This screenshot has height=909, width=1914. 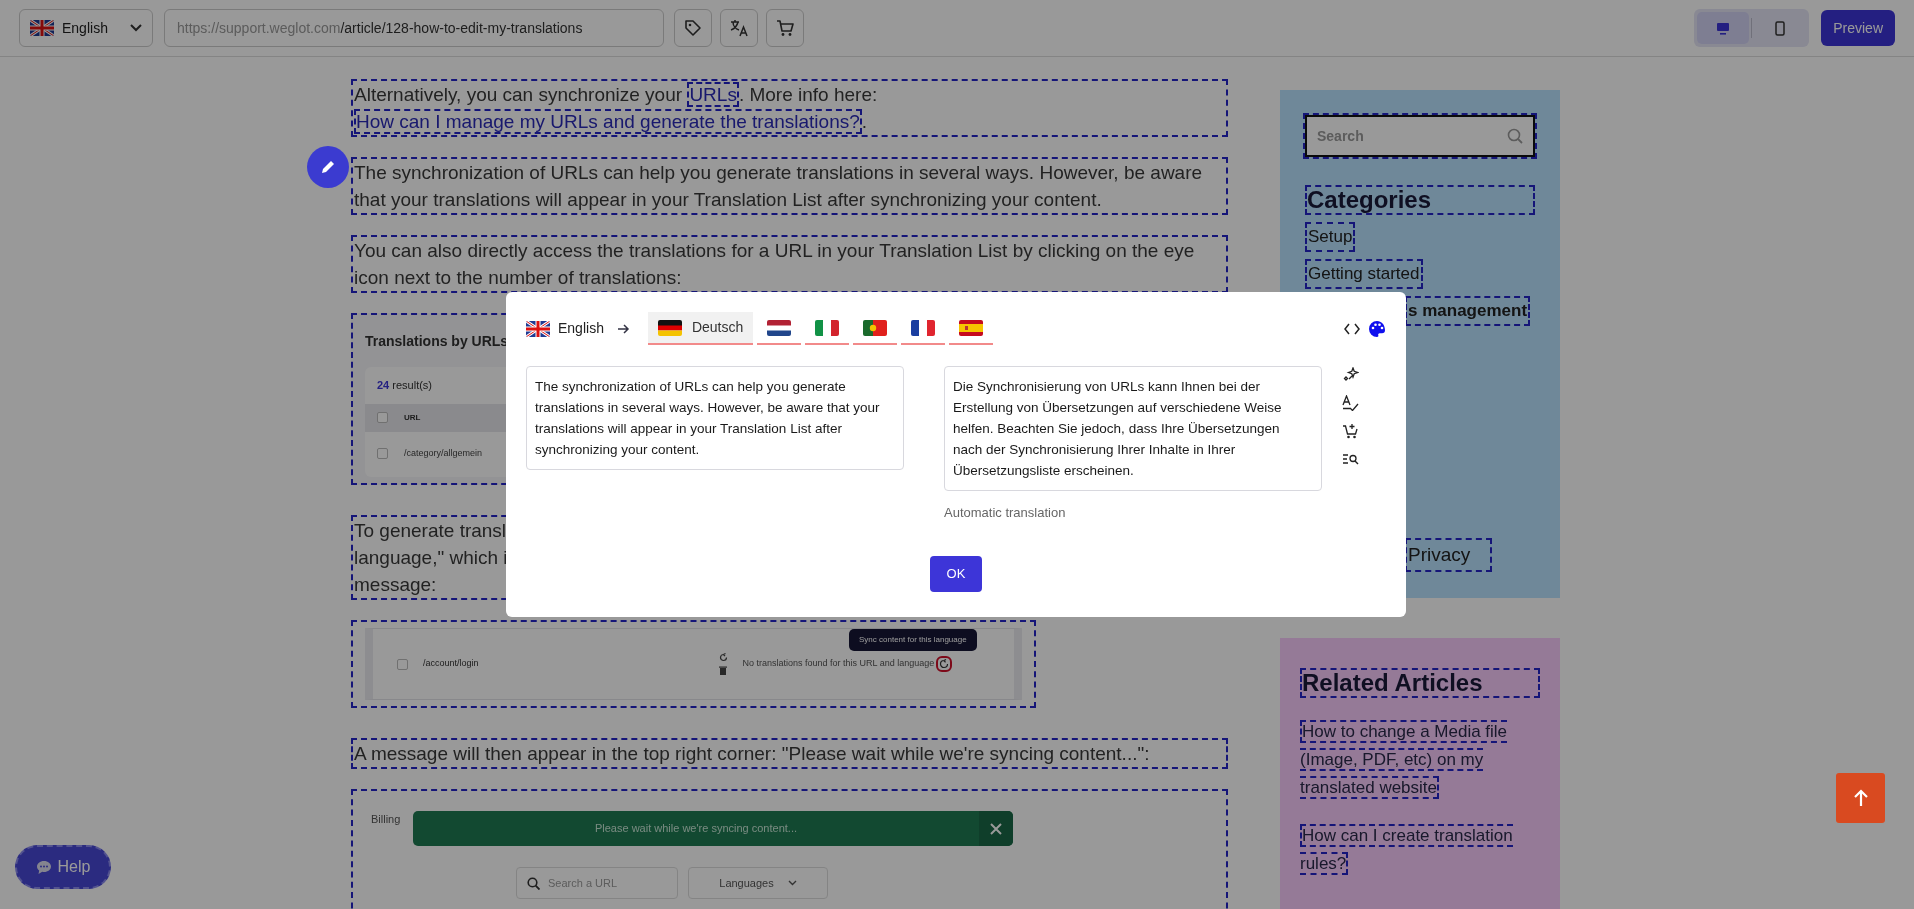 I want to click on desktop-view-button, so click(x=1723, y=28).